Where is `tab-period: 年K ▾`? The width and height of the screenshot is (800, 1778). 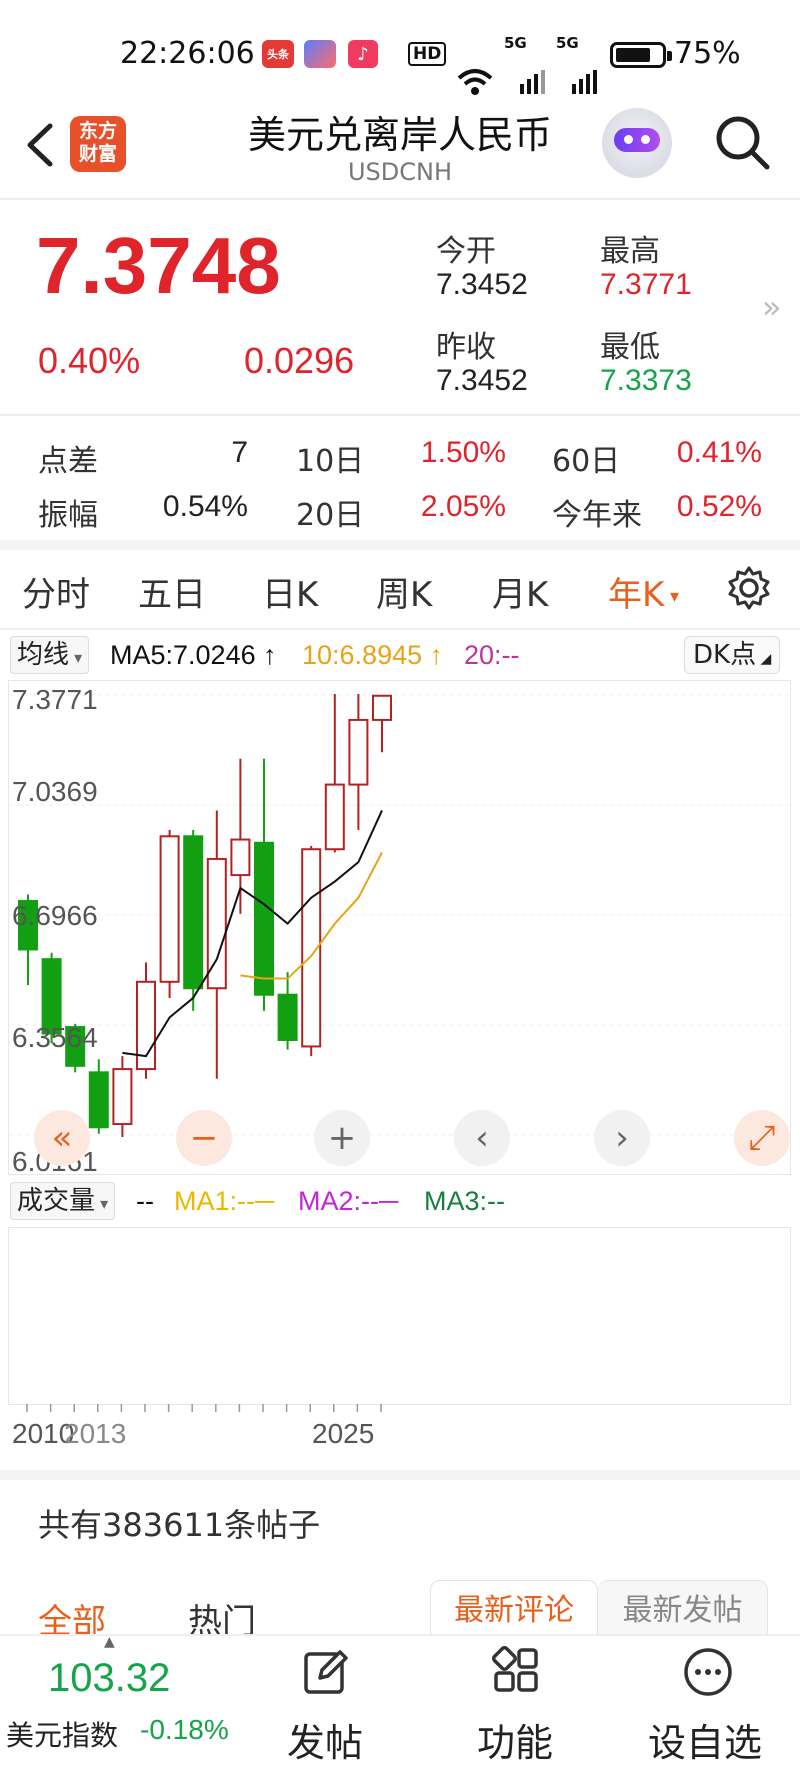
tab-period: 年K ▾ is located at coordinates (643, 591).